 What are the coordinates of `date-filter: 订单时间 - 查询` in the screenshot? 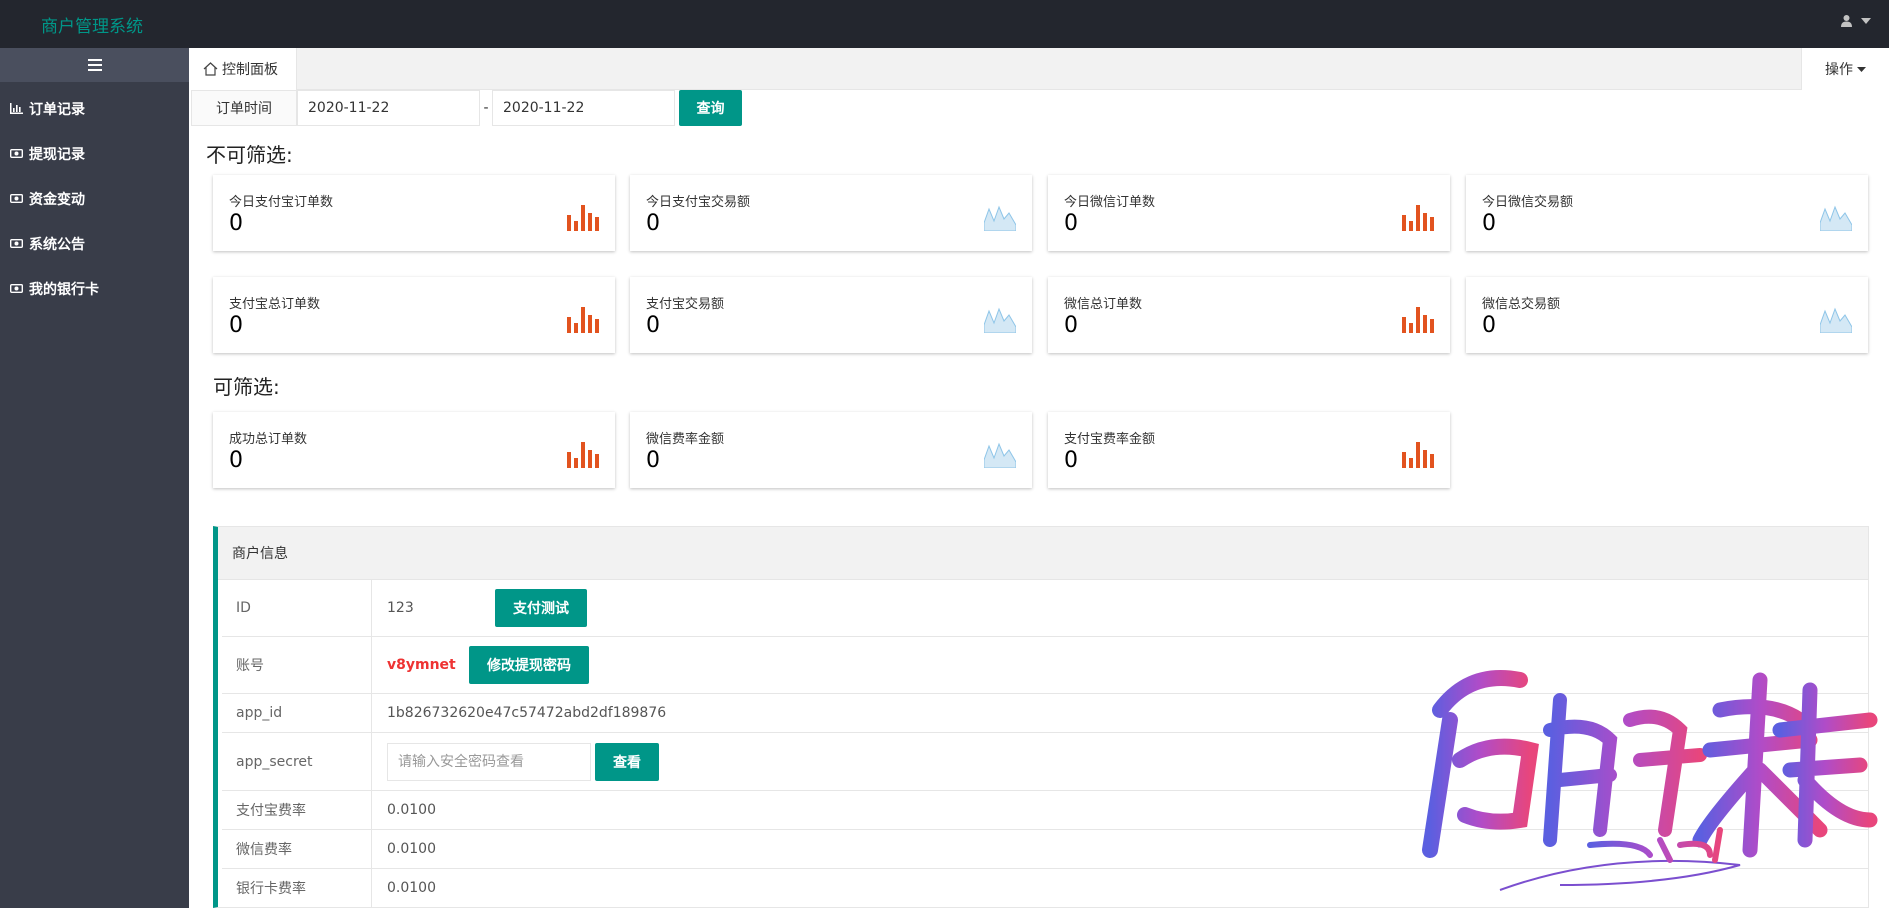 It's located at (466, 108).